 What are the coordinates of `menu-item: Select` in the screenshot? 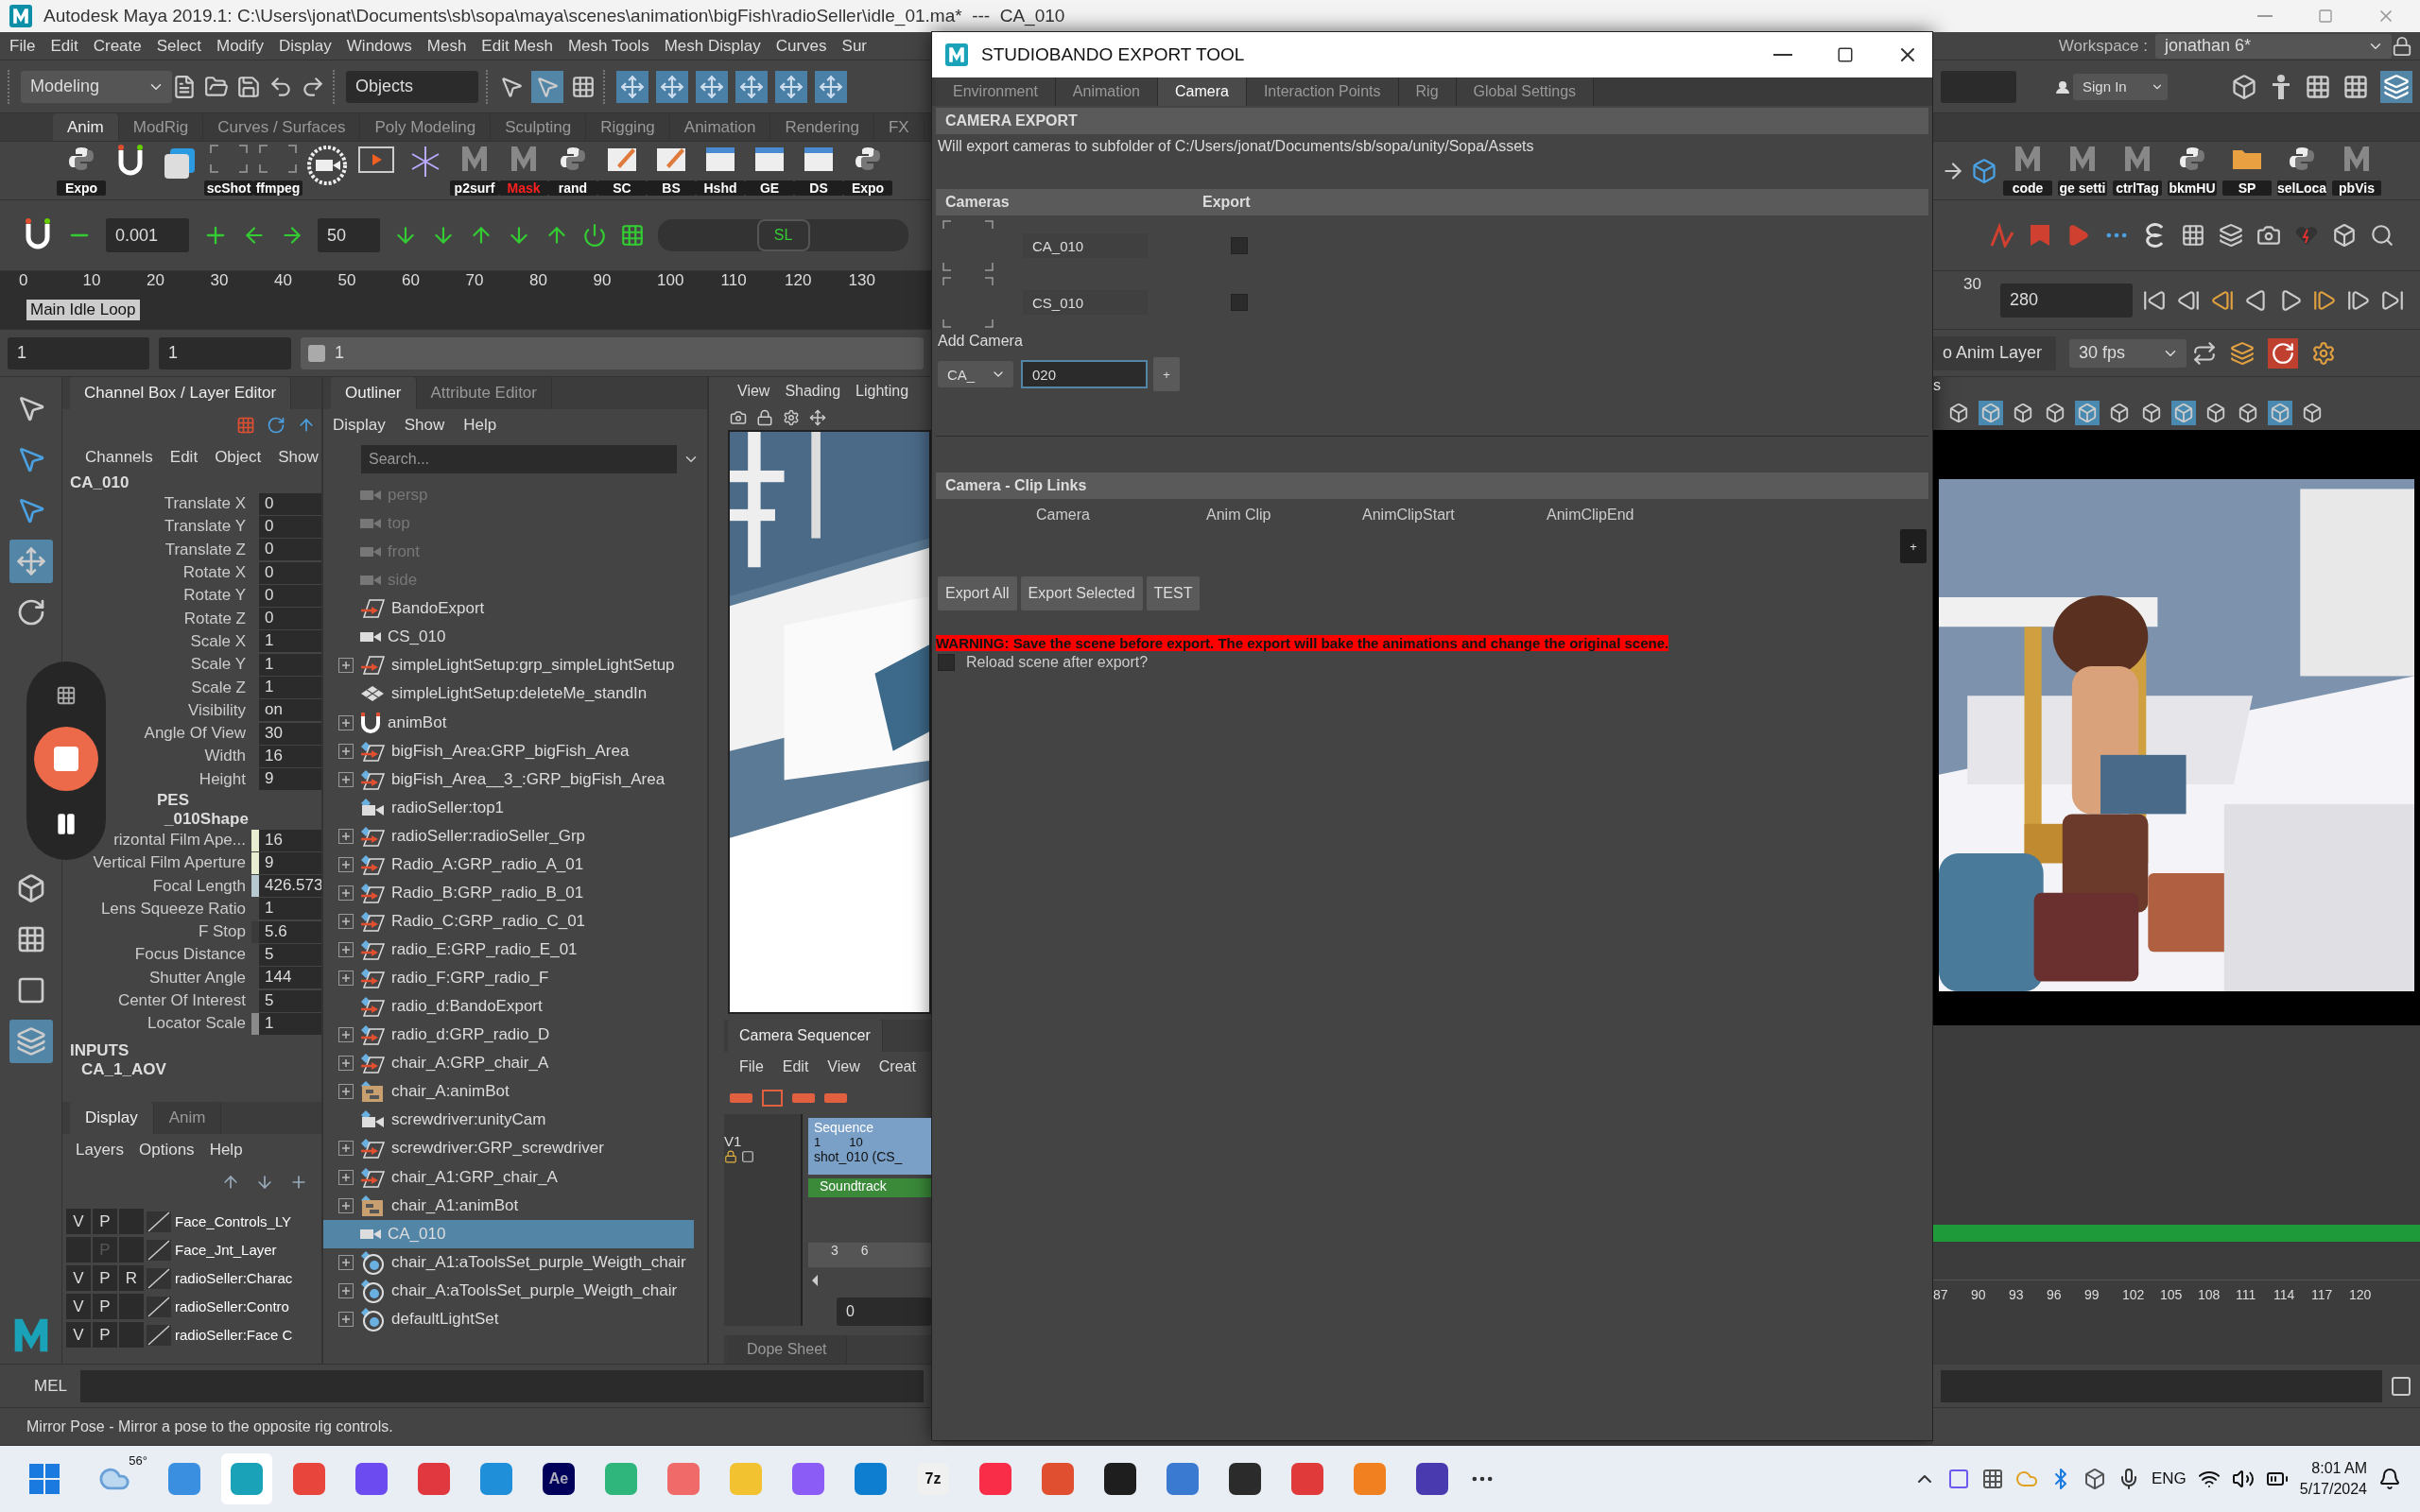 It's located at (178, 46).